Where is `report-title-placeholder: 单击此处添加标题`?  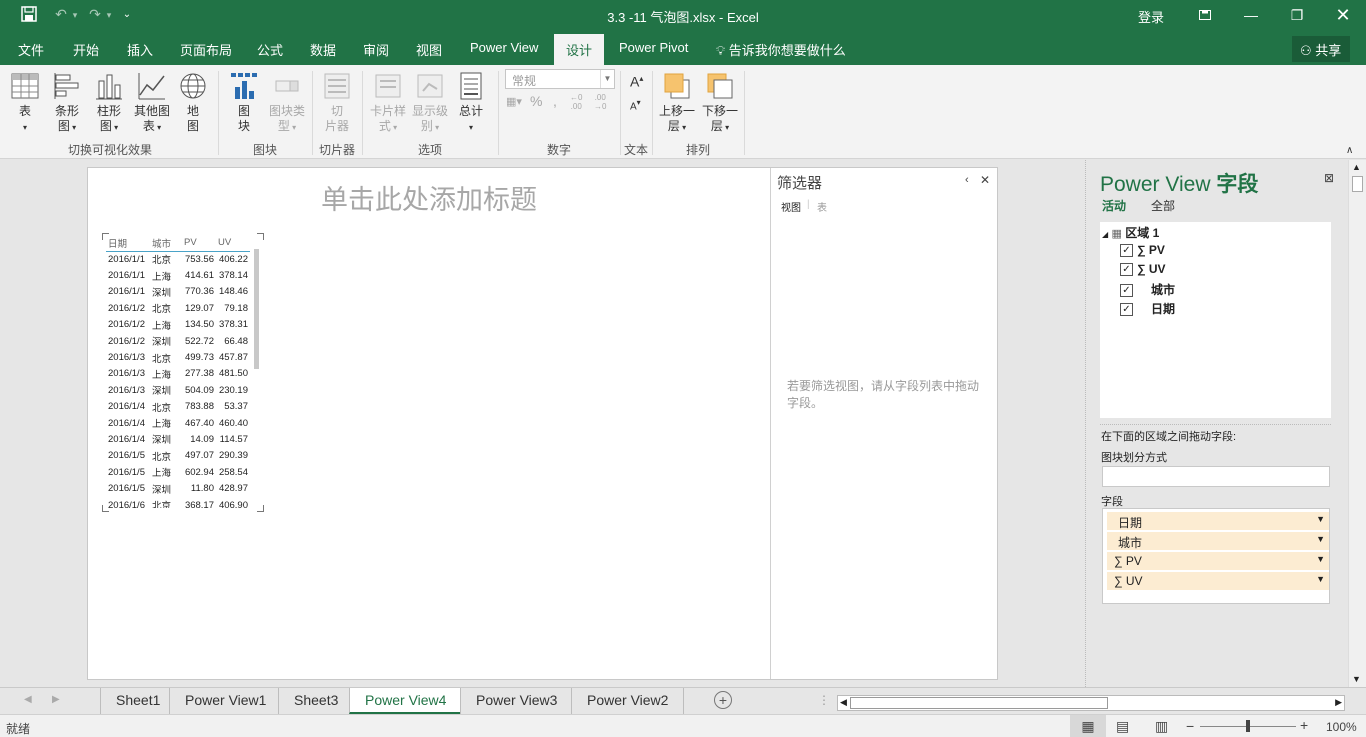
report-title-placeholder: 单击此处添加标题 is located at coordinates (429, 197).